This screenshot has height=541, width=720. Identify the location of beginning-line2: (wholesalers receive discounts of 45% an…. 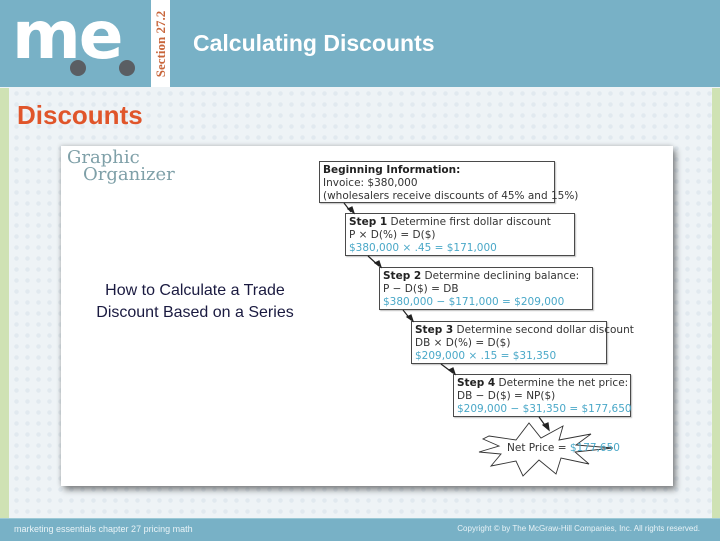
(451, 196).